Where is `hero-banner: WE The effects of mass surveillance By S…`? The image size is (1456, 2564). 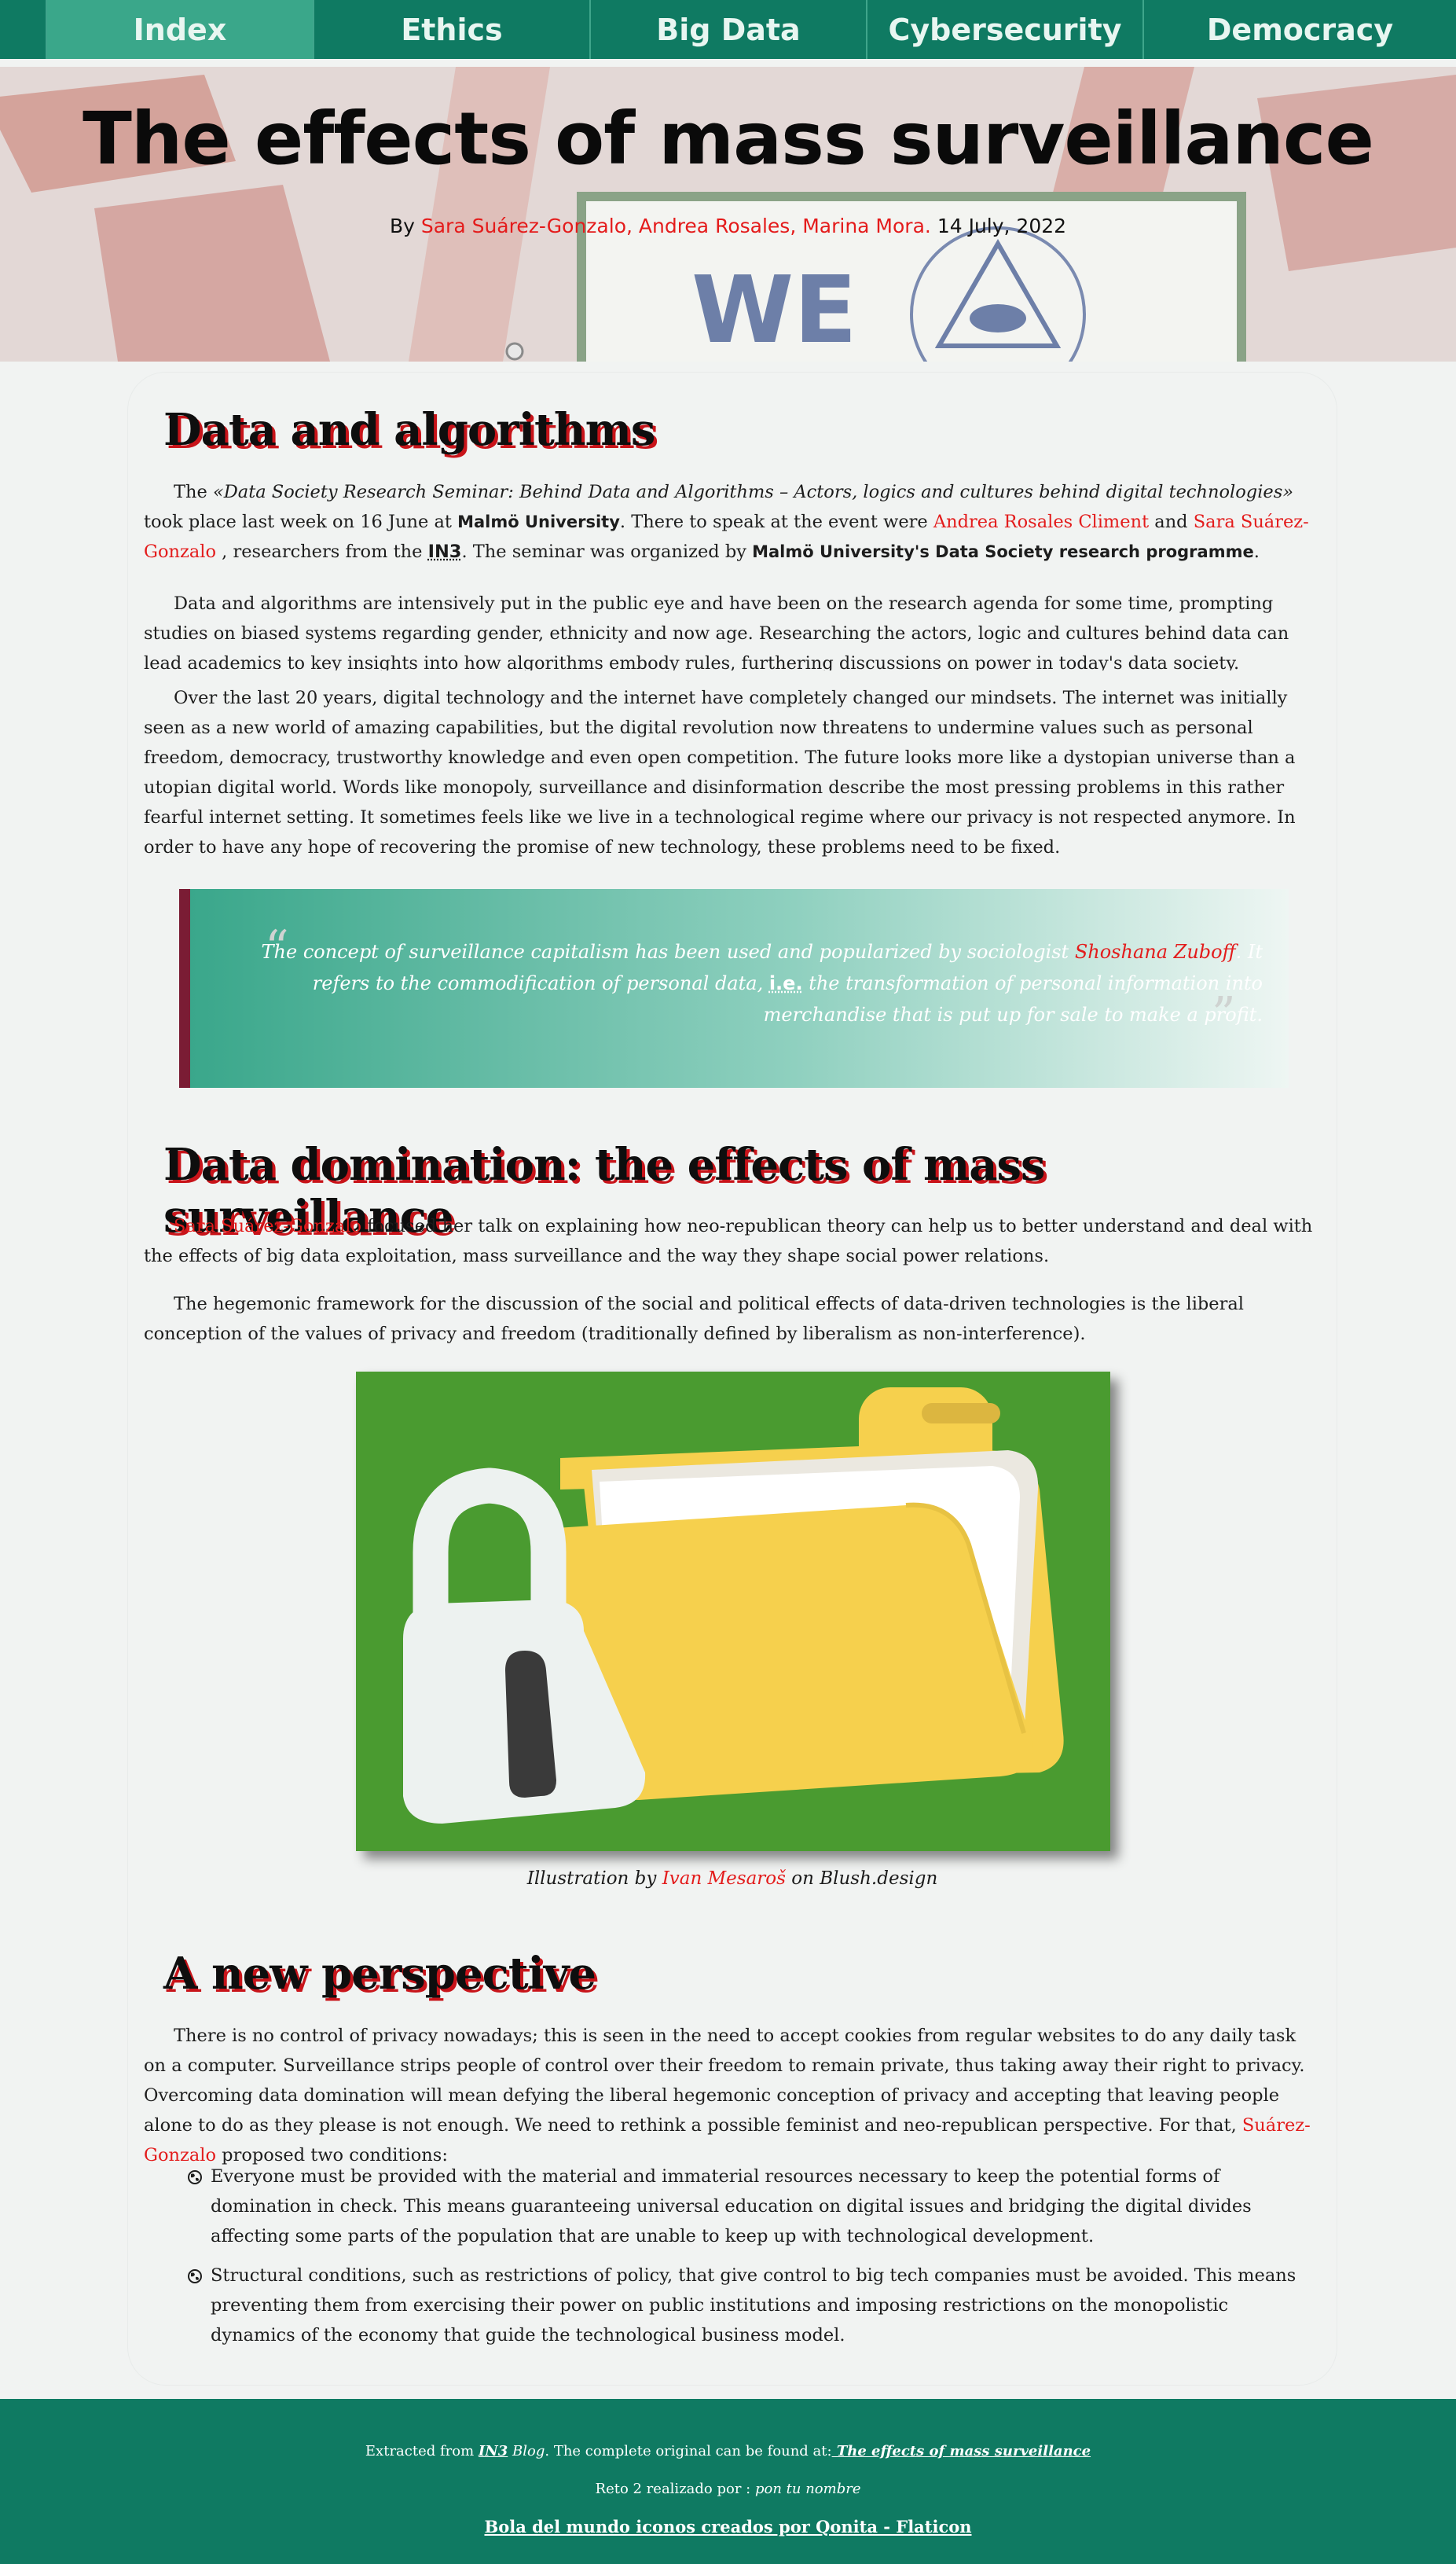
hero-banner: WE The effects of mass surveillance By S… is located at coordinates (728, 214).